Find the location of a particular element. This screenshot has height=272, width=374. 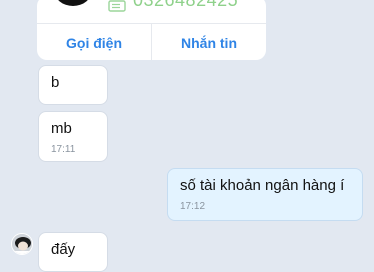

contact-card-actions: Gọi điện Nhắn tin is located at coordinates (151, 41).